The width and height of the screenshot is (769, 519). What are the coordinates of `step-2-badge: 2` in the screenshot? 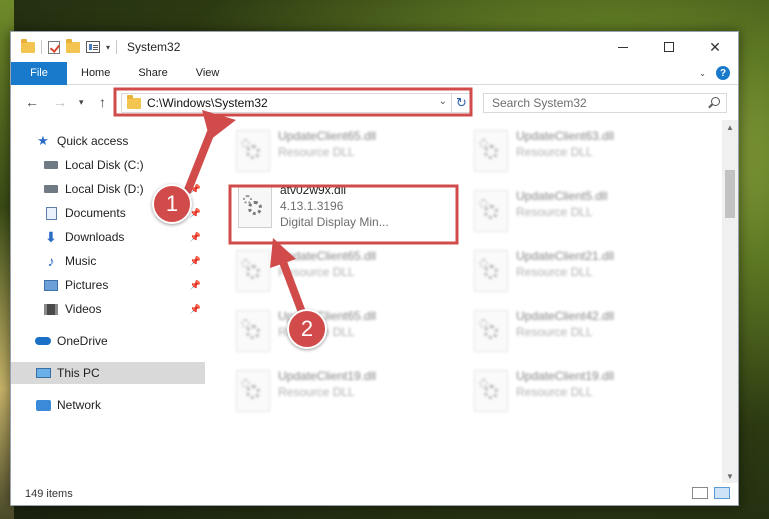 It's located at (307, 329).